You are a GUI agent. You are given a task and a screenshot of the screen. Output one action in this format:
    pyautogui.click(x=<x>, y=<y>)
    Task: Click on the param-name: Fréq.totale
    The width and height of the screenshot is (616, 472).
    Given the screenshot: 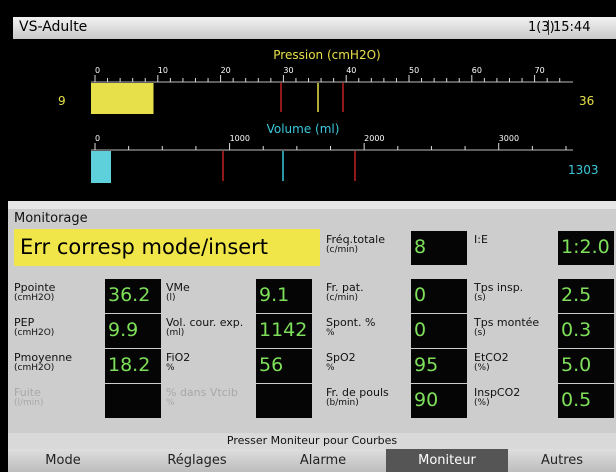 What is the action you would take?
    pyautogui.click(x=355, y=239)
    